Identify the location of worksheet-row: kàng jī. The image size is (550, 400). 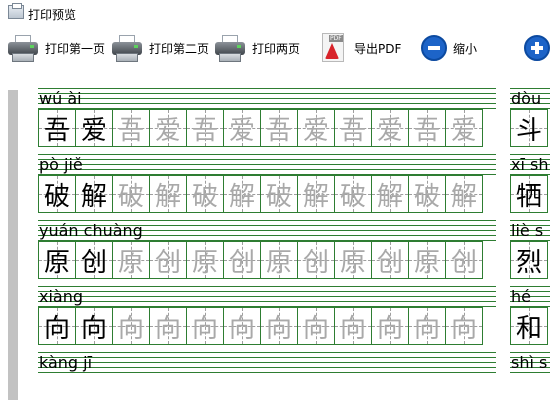
(267, 376).